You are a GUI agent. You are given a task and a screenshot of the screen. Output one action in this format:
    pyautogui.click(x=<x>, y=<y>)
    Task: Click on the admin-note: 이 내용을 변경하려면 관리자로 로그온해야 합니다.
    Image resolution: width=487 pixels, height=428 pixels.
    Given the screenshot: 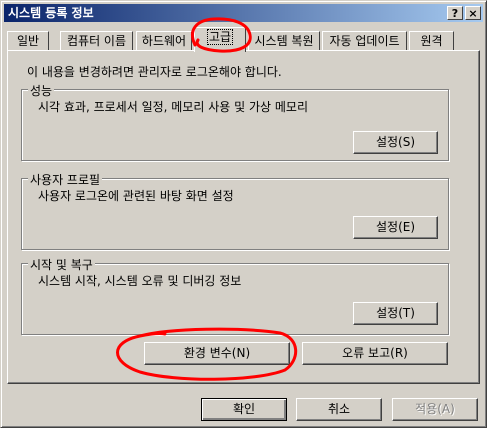 What is the action you would take?
    pyautogui.click(x=154, y=72)
    